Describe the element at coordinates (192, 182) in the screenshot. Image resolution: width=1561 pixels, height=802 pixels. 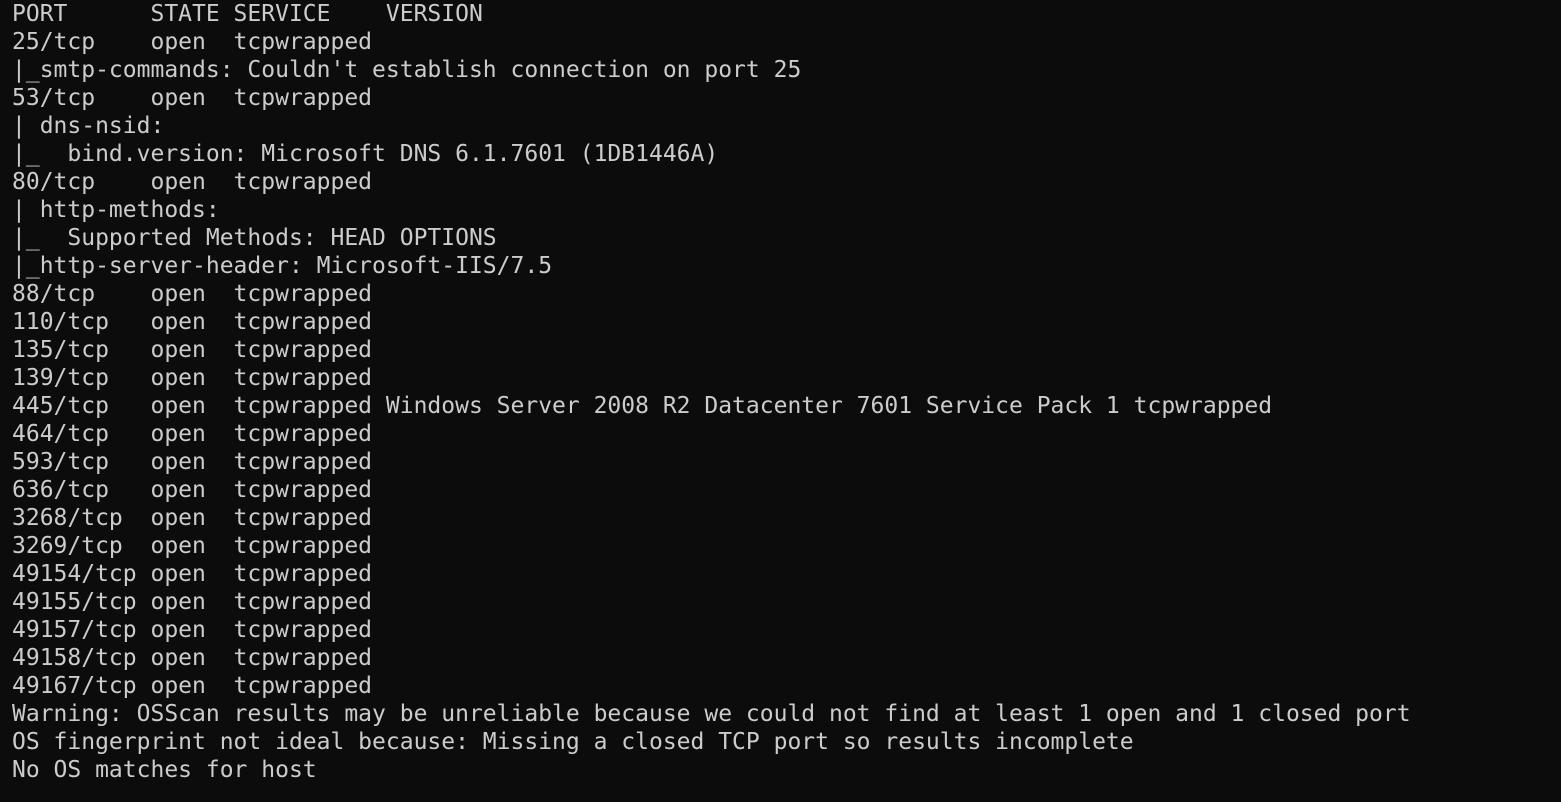
I see `terminal-line-port-80: 80/tcp open tcpwrapped` at that location.